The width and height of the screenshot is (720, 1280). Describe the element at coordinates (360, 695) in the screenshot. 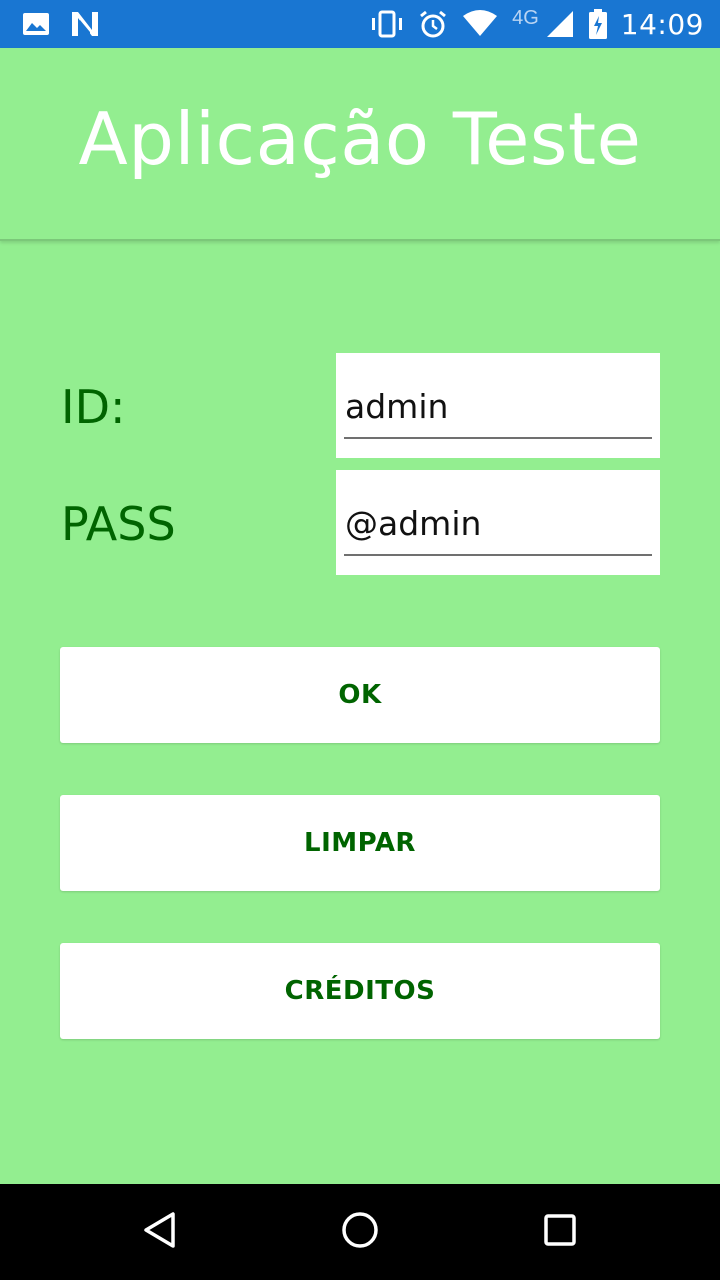

I see `ok-button: OK` at that location.